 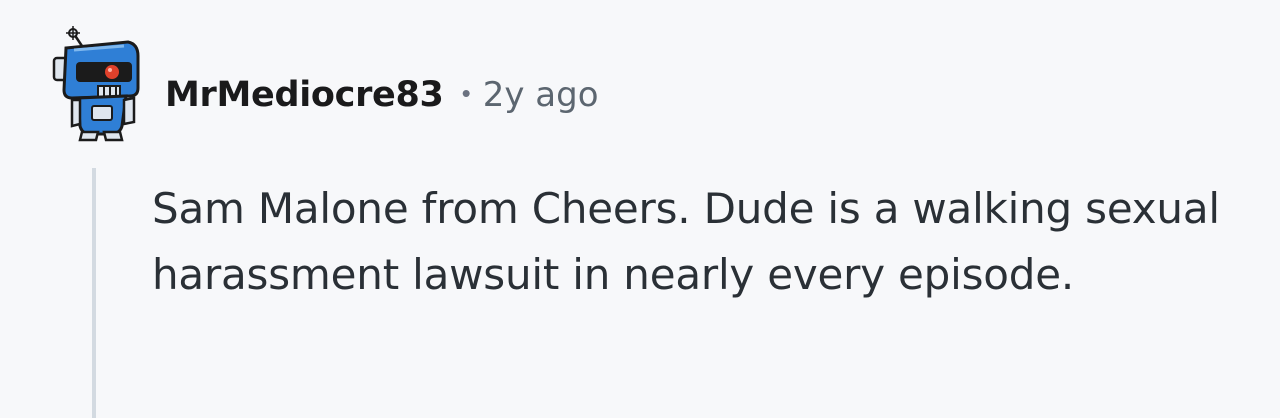 I want to click on username-link: MrMediocre83, so click(x=304, y=95).